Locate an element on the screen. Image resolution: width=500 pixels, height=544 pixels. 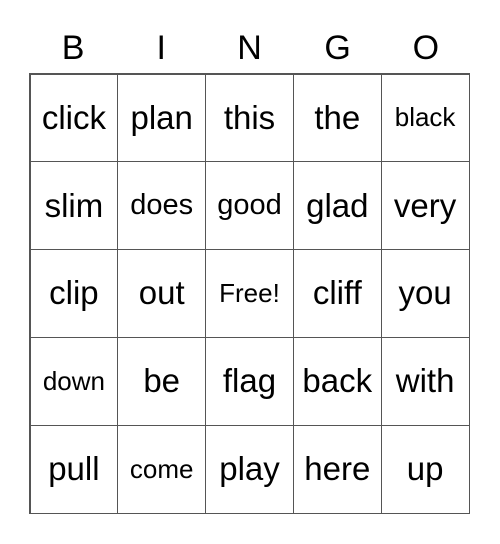
bingo-cell: good is located at coordinates (249, 206).